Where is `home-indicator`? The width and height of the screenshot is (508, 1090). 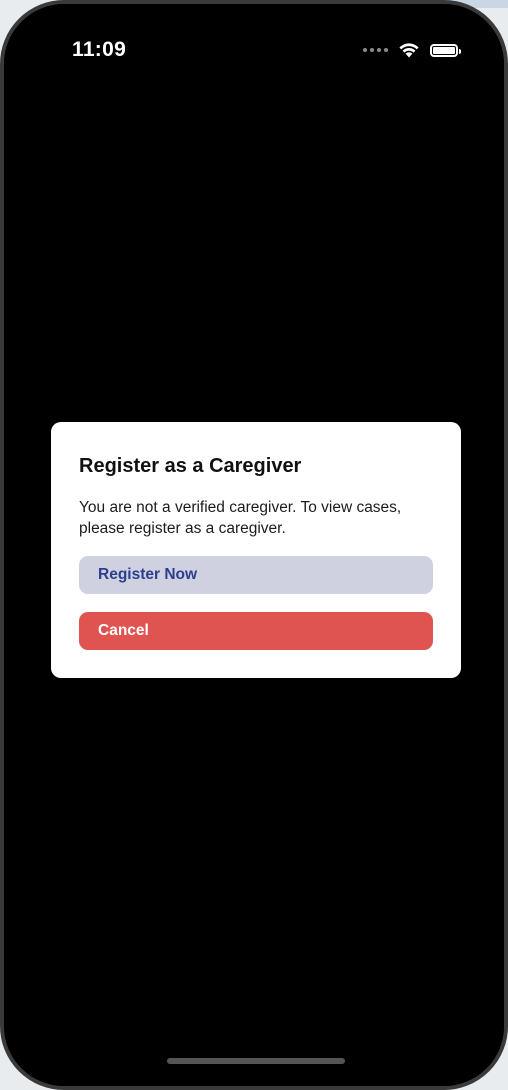
home-indicator is located at coordinates (256, 1061).